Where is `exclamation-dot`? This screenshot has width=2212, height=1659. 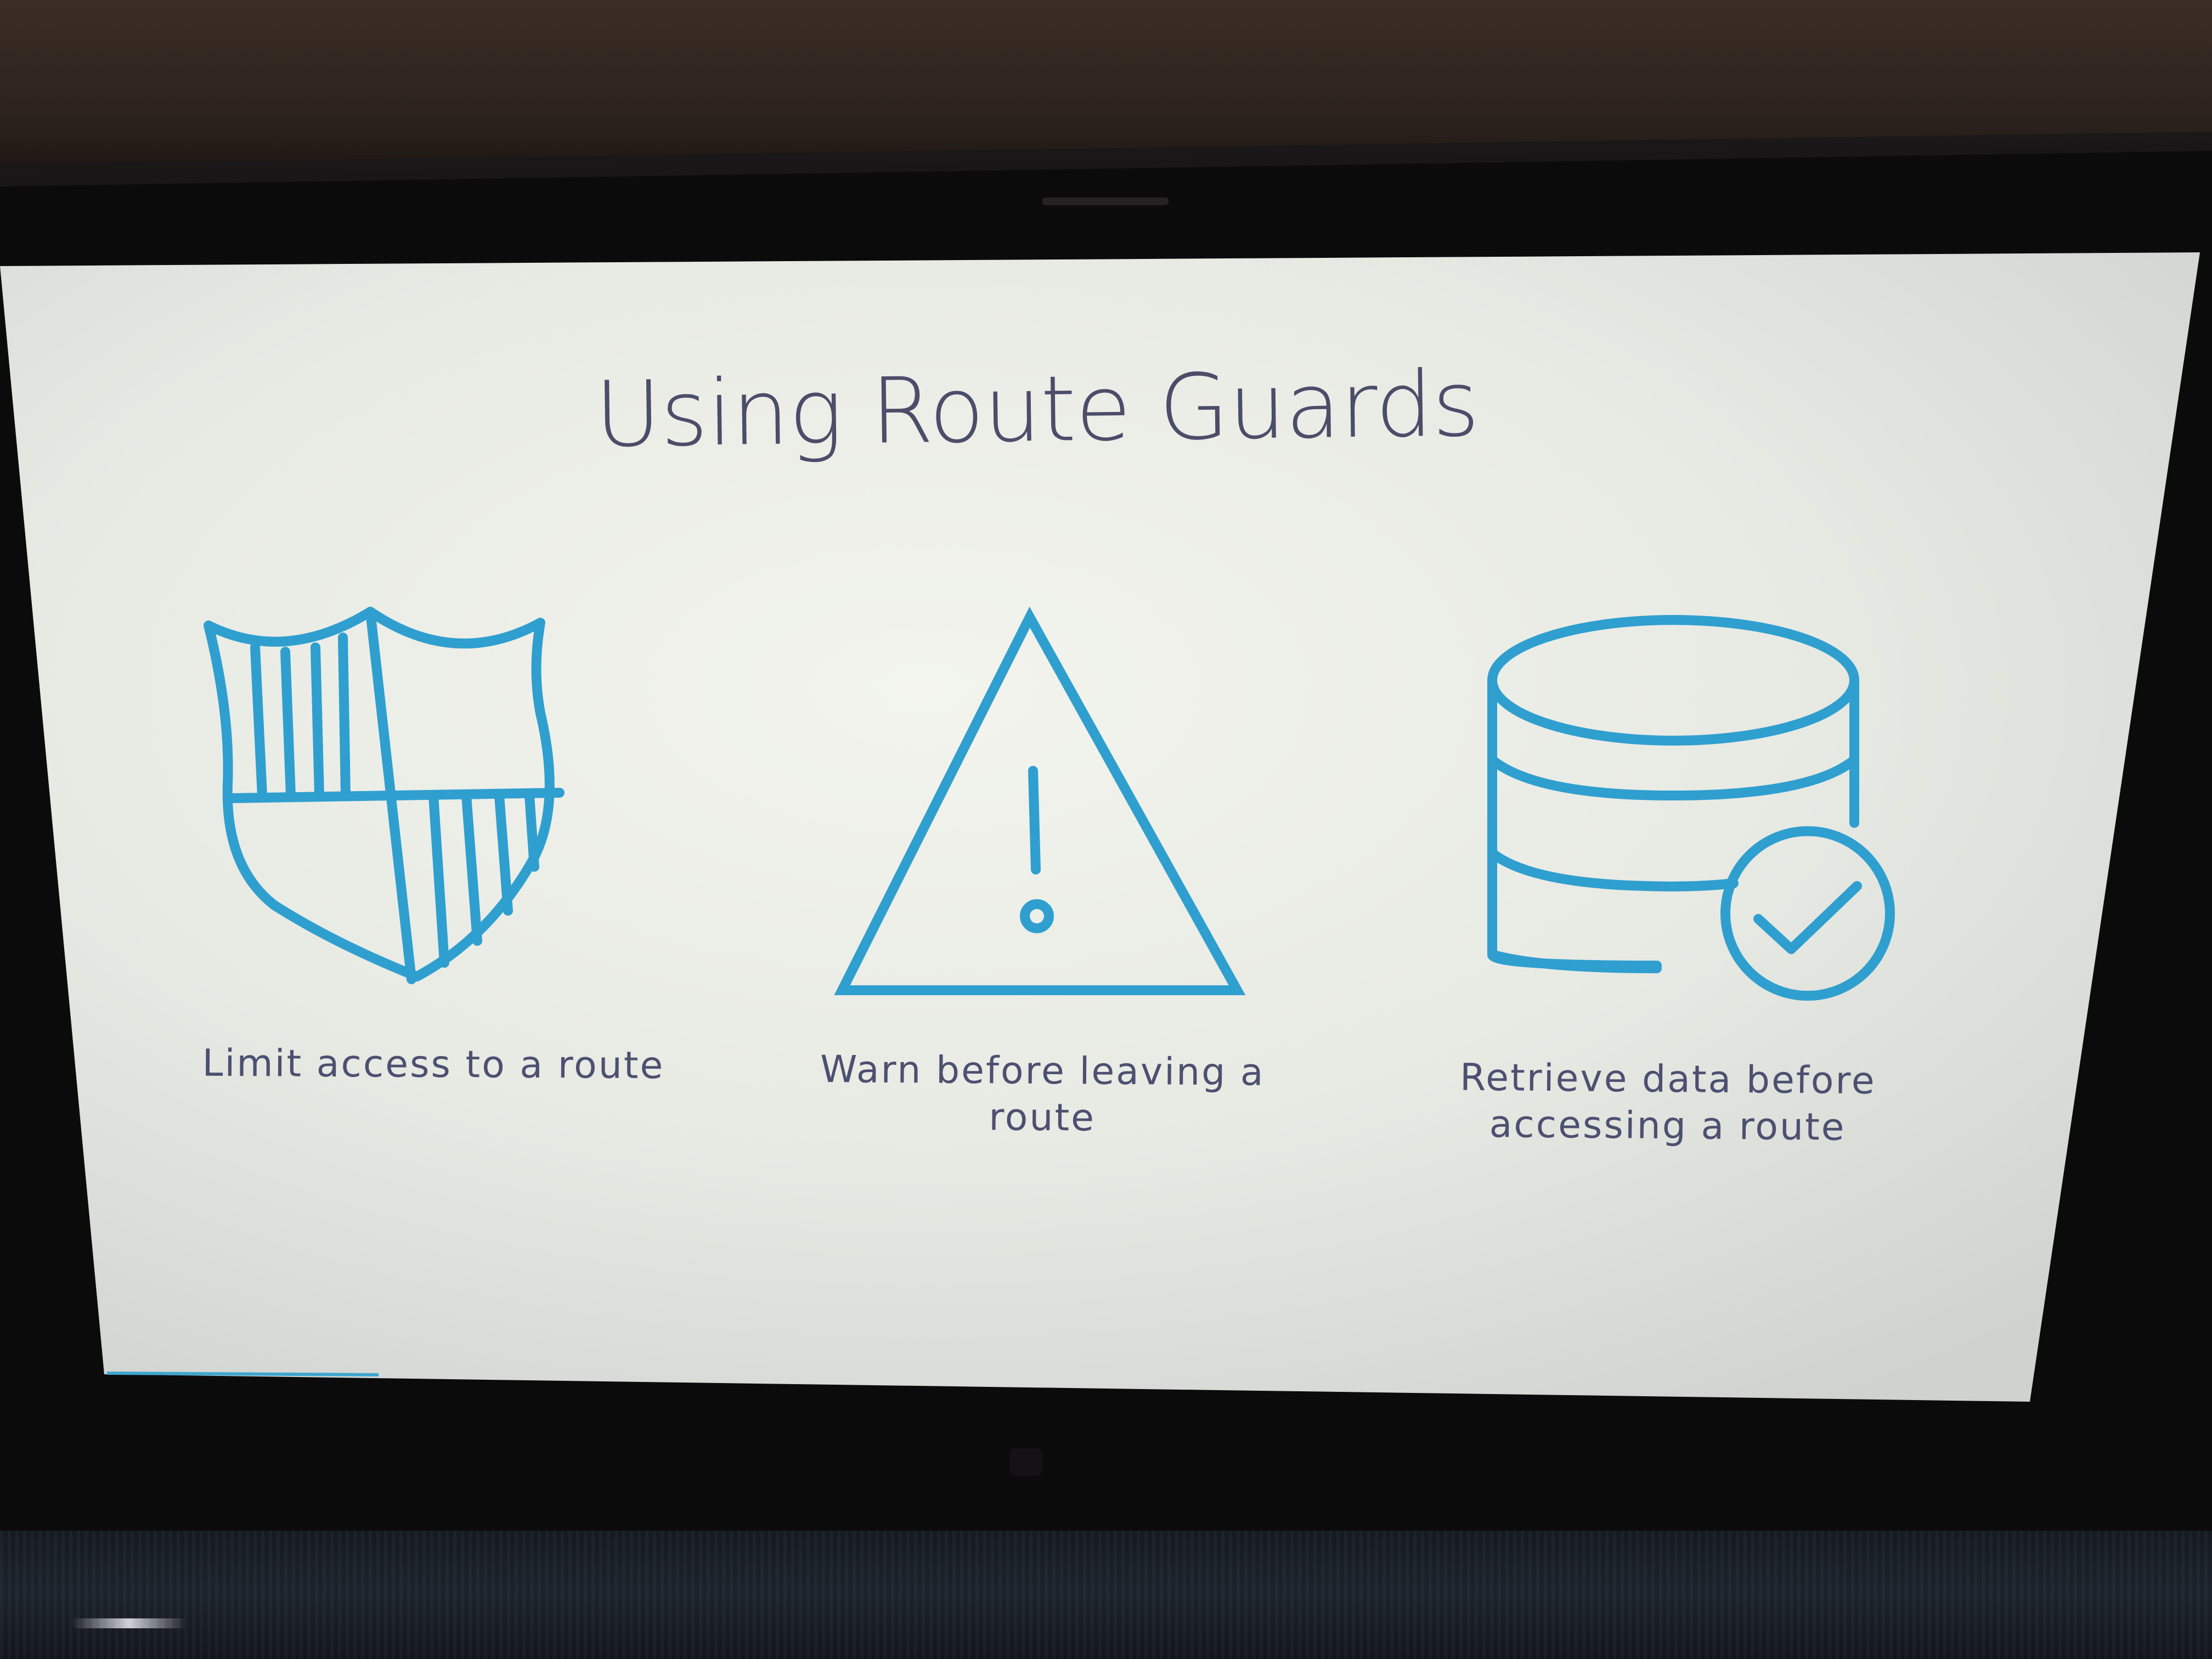 exclamation-dot is located at coordinates (1037, 916).